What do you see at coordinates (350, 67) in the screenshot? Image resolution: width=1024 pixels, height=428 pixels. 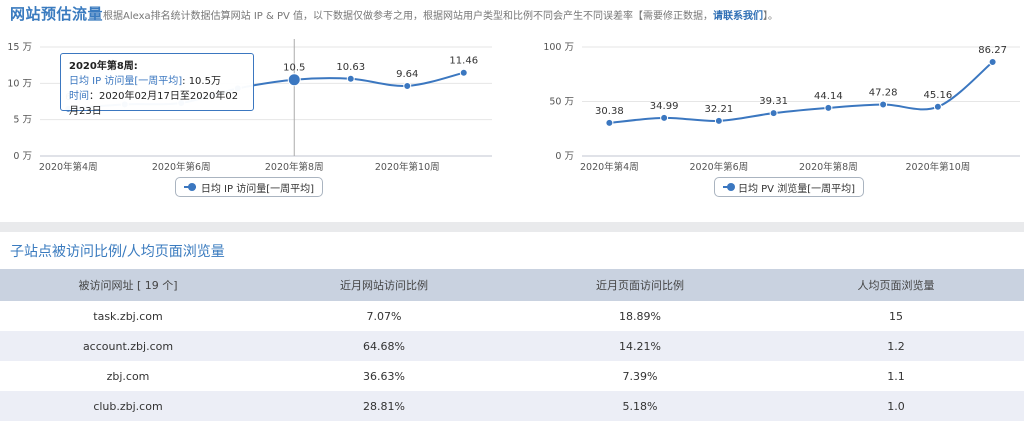 I see `data-label: 10.63` at bounding box center [350, 67].